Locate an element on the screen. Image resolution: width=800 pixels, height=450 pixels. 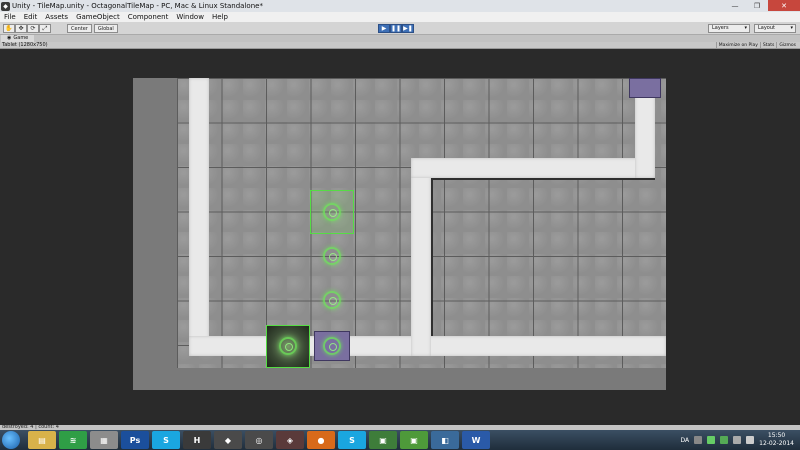
clock-time: 15:50 is located at coordinates (776, 435).